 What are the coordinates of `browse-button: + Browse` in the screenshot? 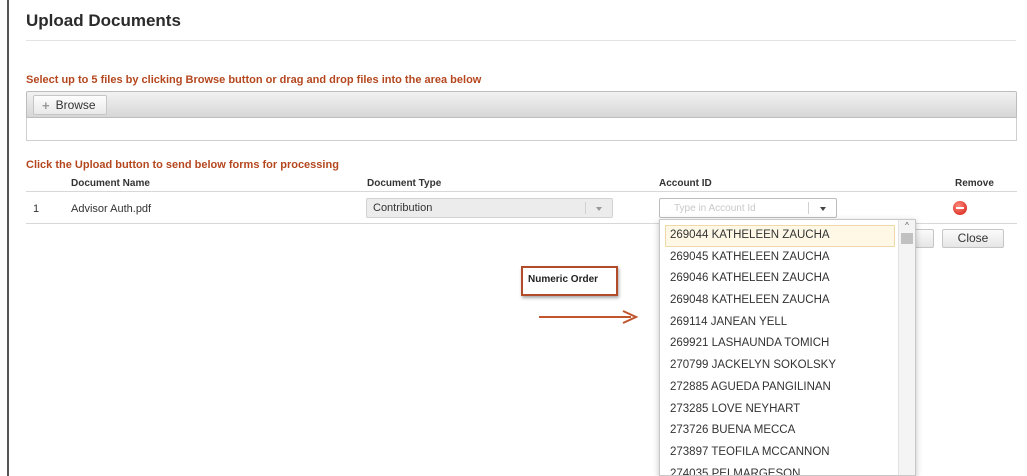 It's located at (70, 105).